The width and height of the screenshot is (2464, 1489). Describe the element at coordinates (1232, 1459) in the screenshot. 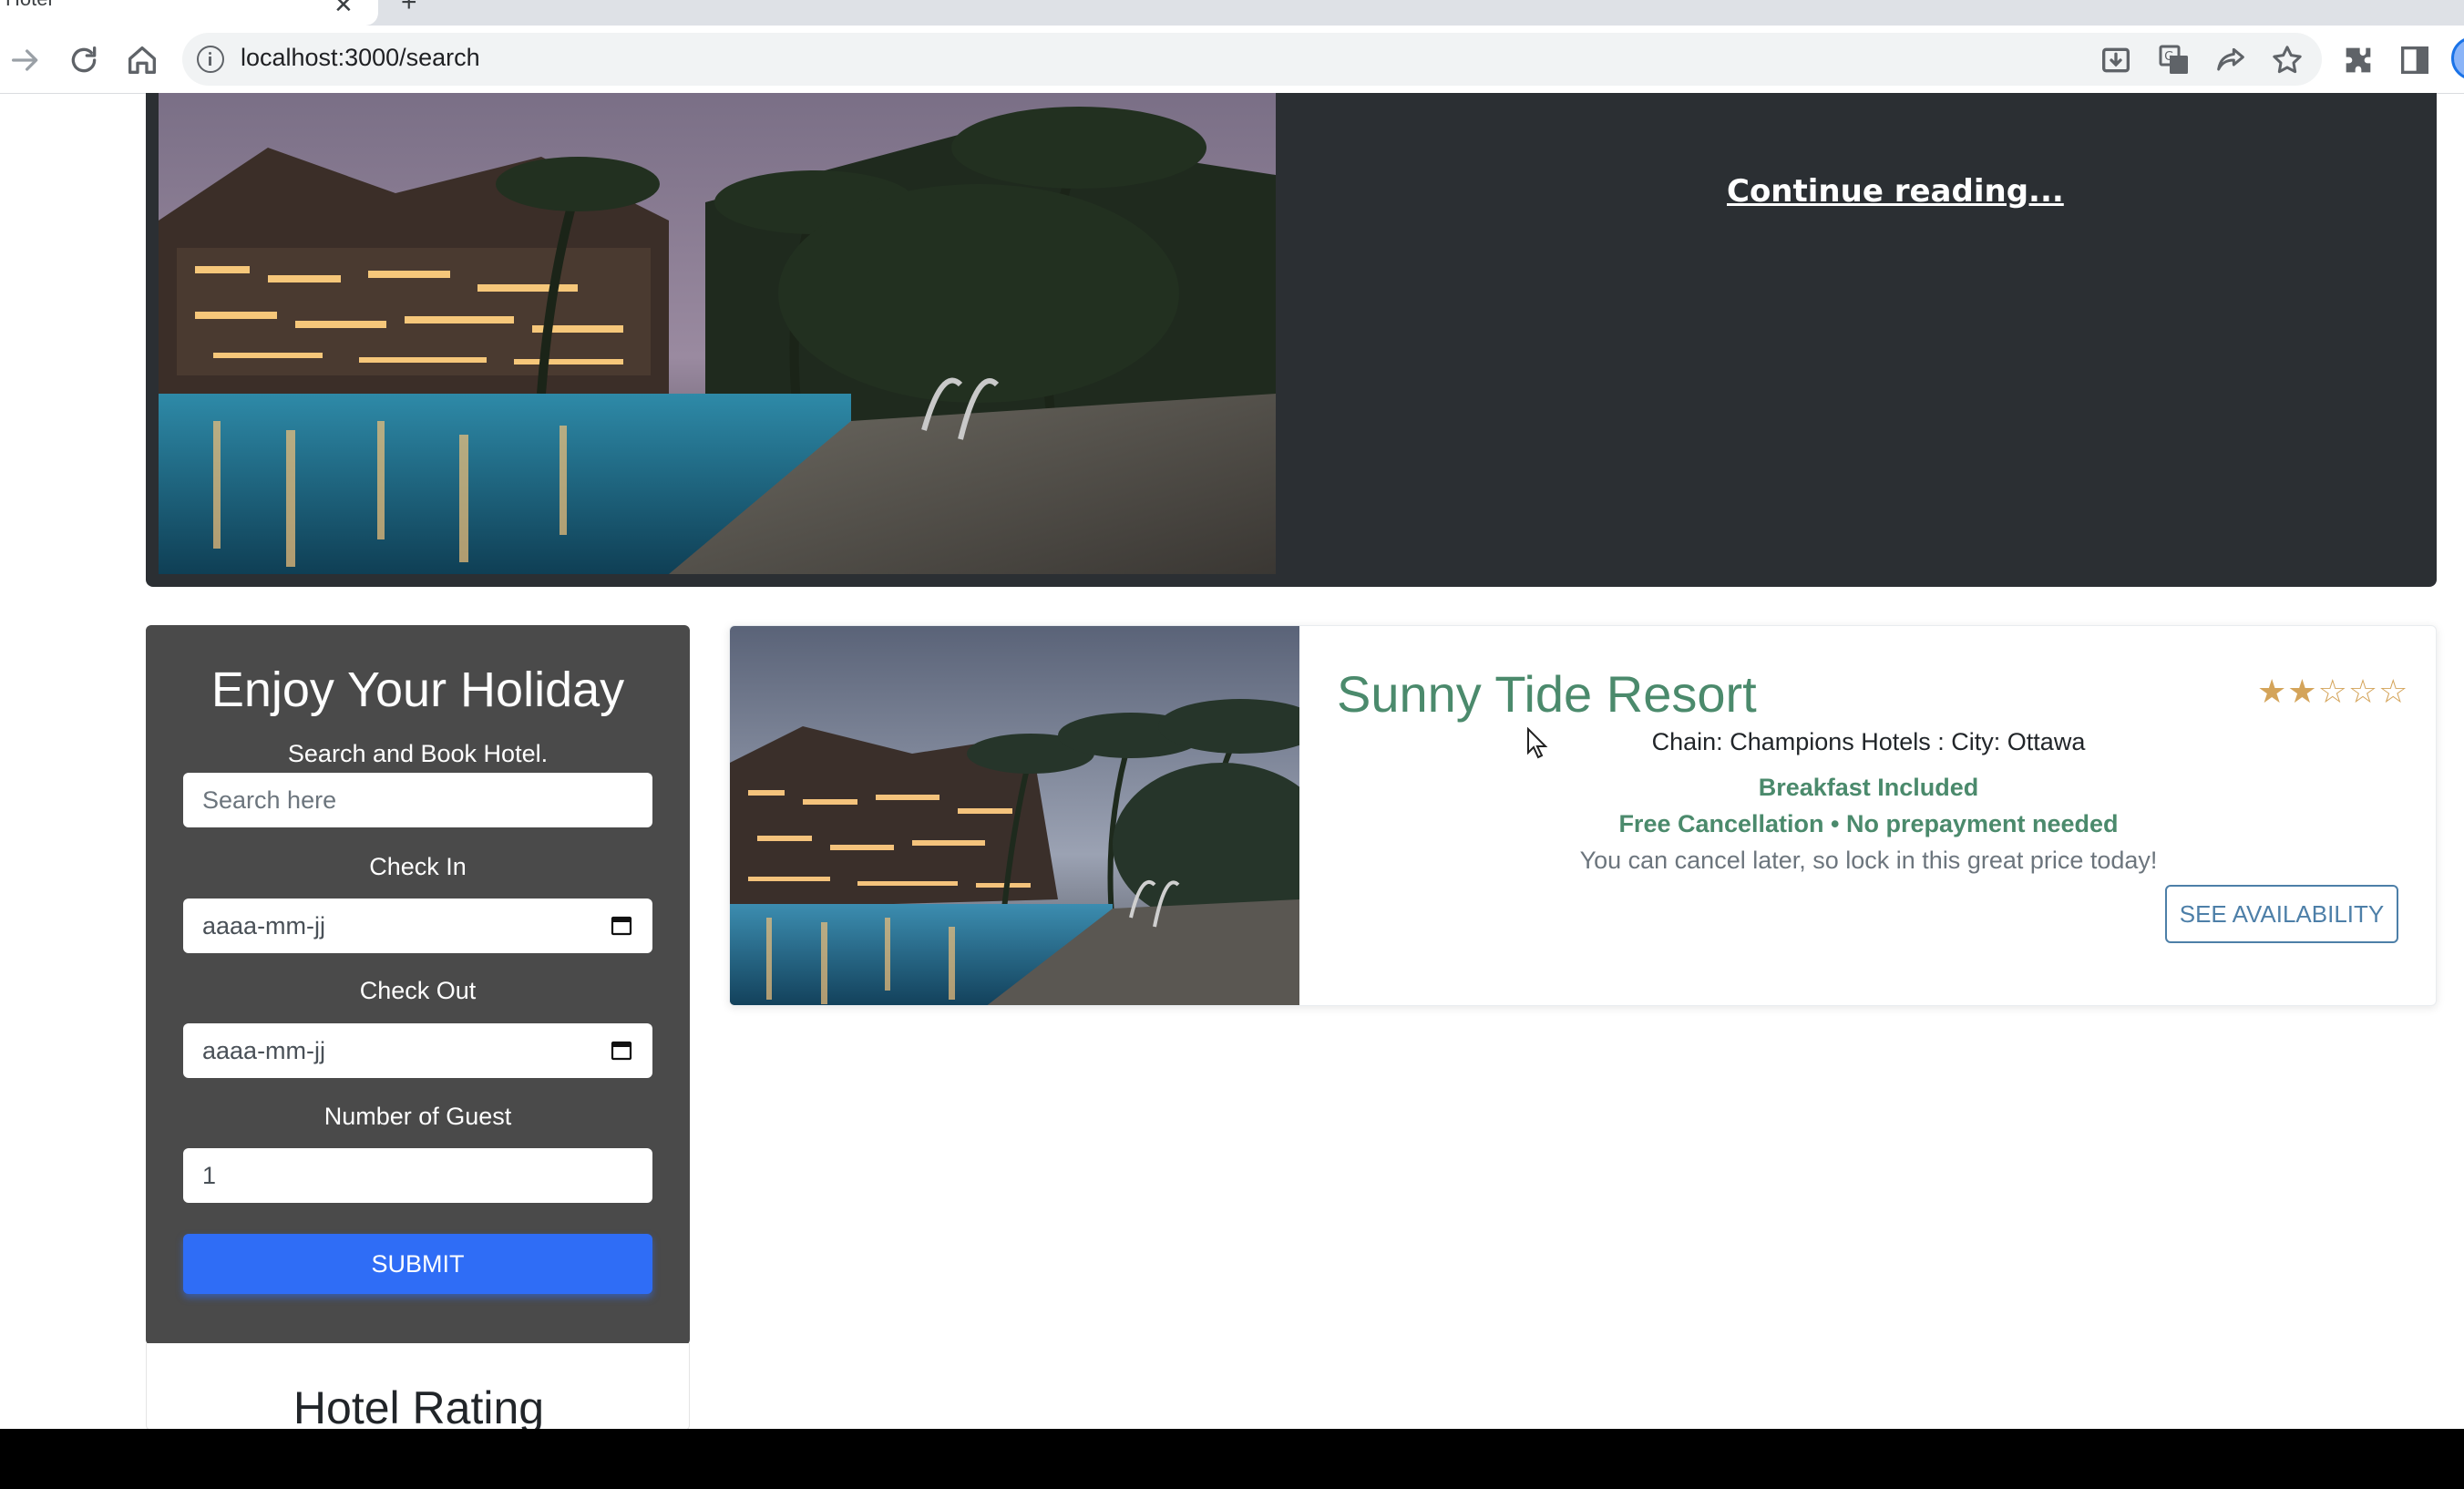

I see `taskbar` at that location.